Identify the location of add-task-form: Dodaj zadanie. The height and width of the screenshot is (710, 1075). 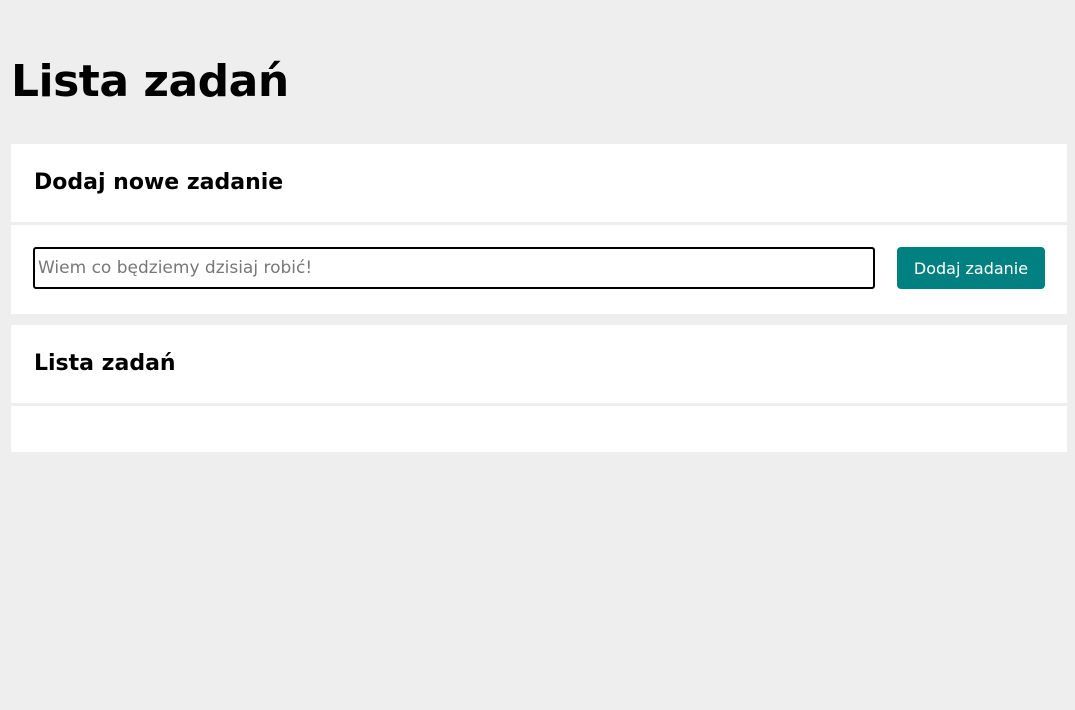
(539, 268).